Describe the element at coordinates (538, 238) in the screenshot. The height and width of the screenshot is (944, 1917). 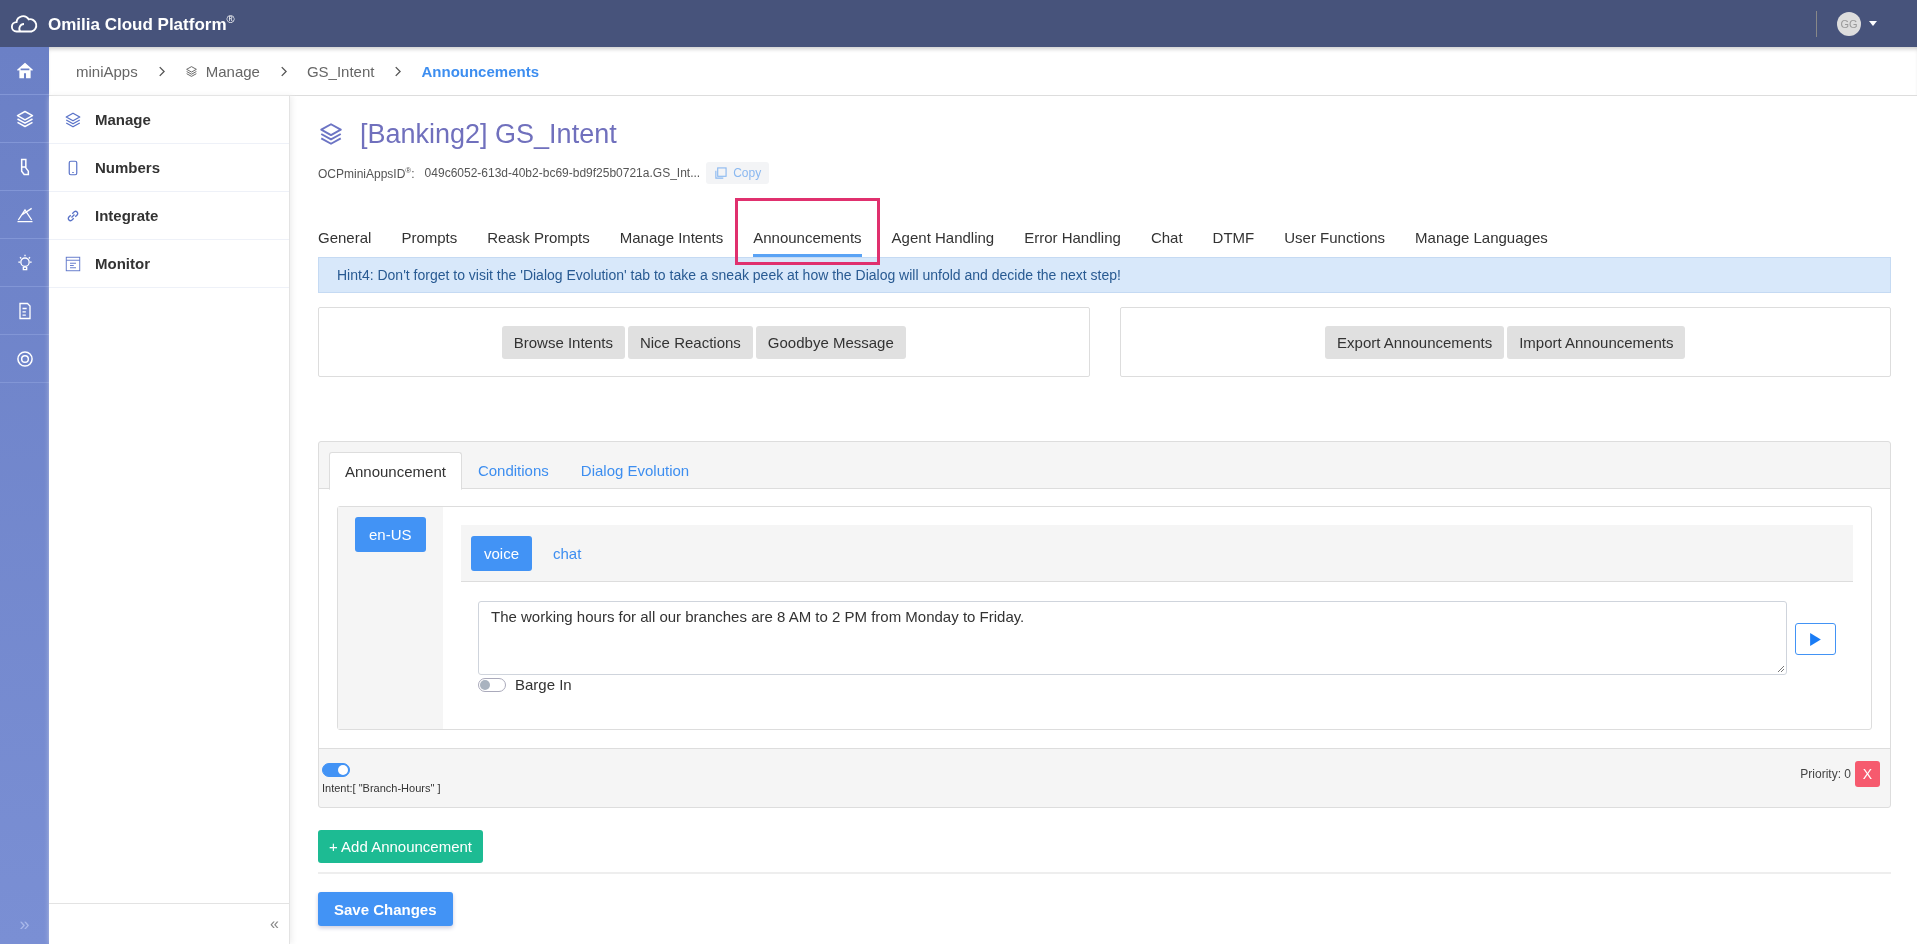
I see `tab: Reask Prompts` at that location.